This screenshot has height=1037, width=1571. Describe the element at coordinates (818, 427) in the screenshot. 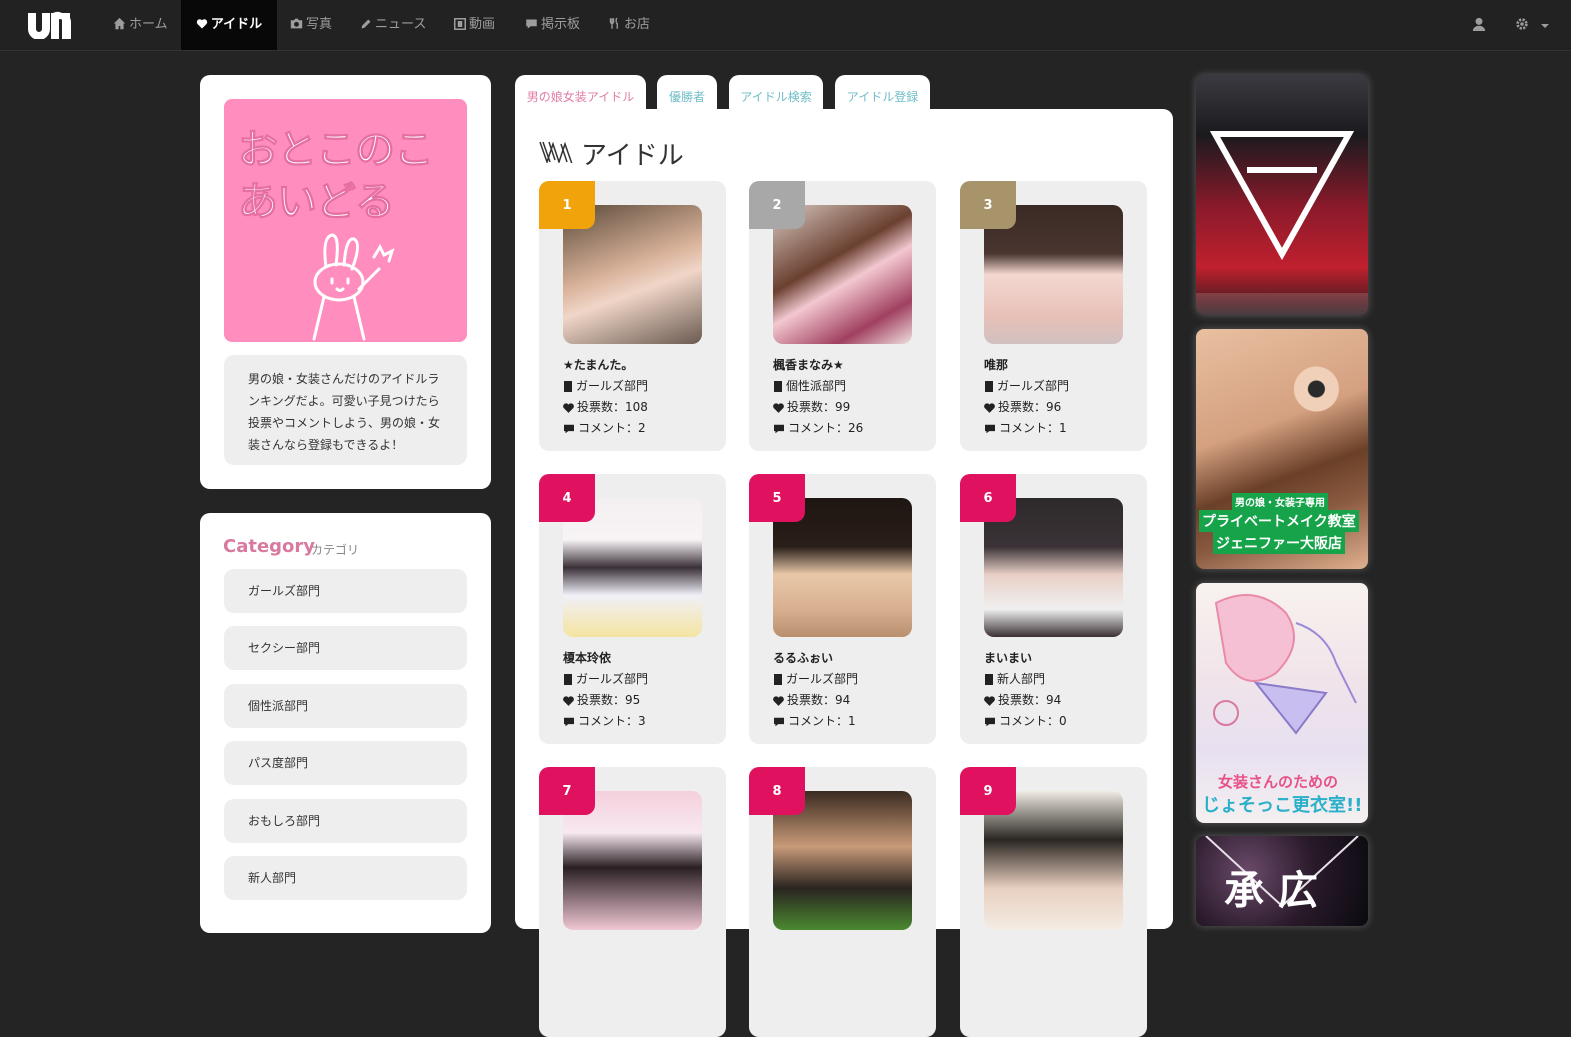

I see `idol-comments: コメント：26` at that location.